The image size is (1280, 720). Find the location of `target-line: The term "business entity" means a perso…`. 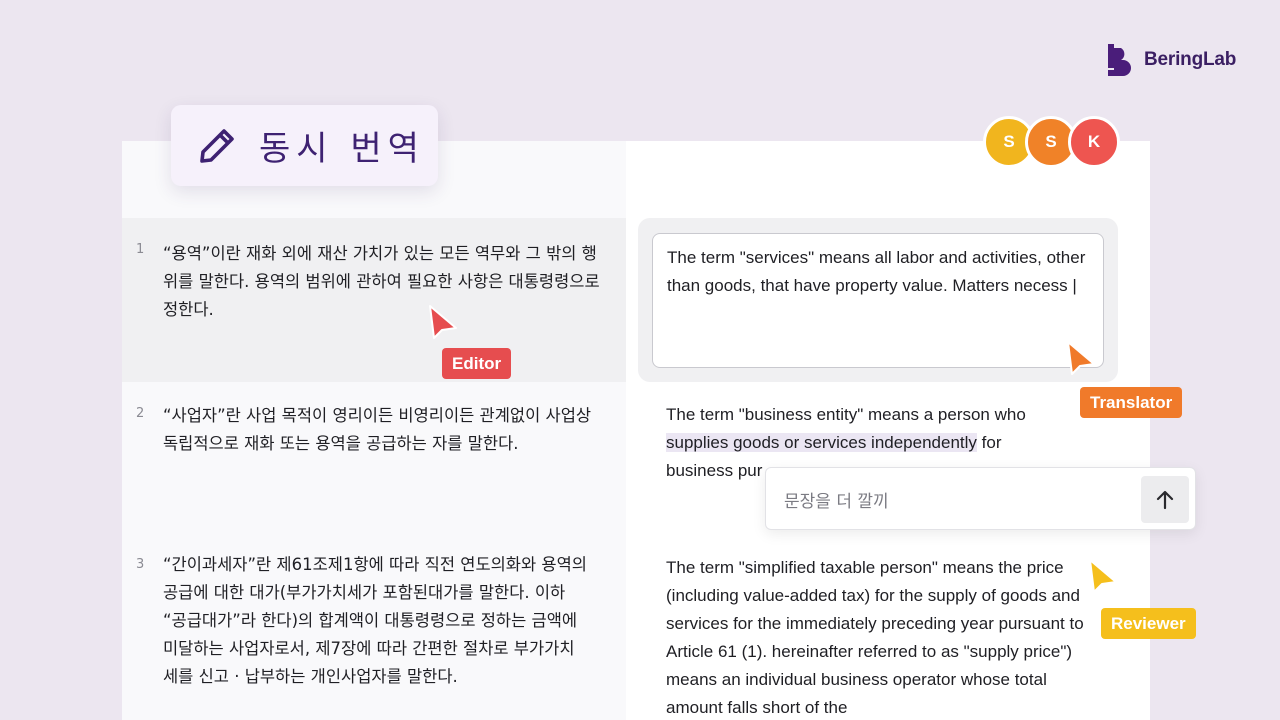

target-line: The term "business entity" means a perso… is located at coordinates (846, 414).